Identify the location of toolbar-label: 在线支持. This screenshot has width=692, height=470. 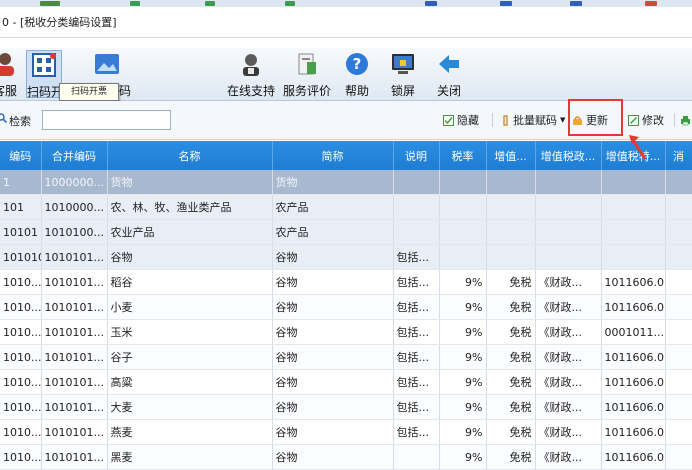
(250, 91).